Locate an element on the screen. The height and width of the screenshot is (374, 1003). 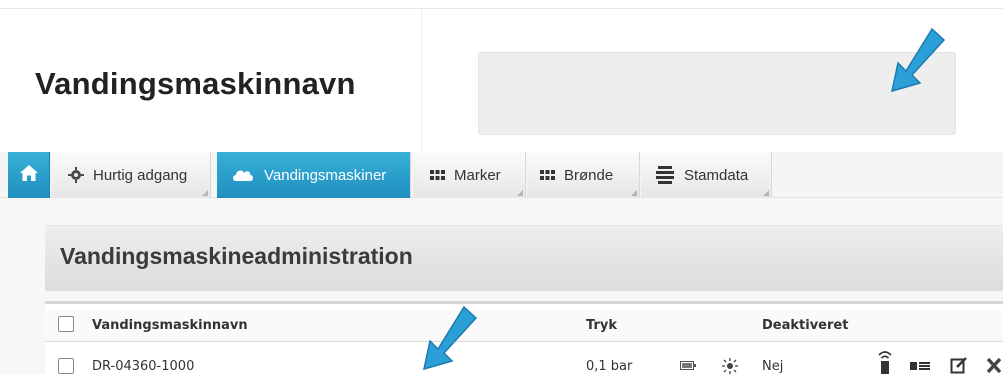
remote-control-icon is located at coordinates (885, 361).